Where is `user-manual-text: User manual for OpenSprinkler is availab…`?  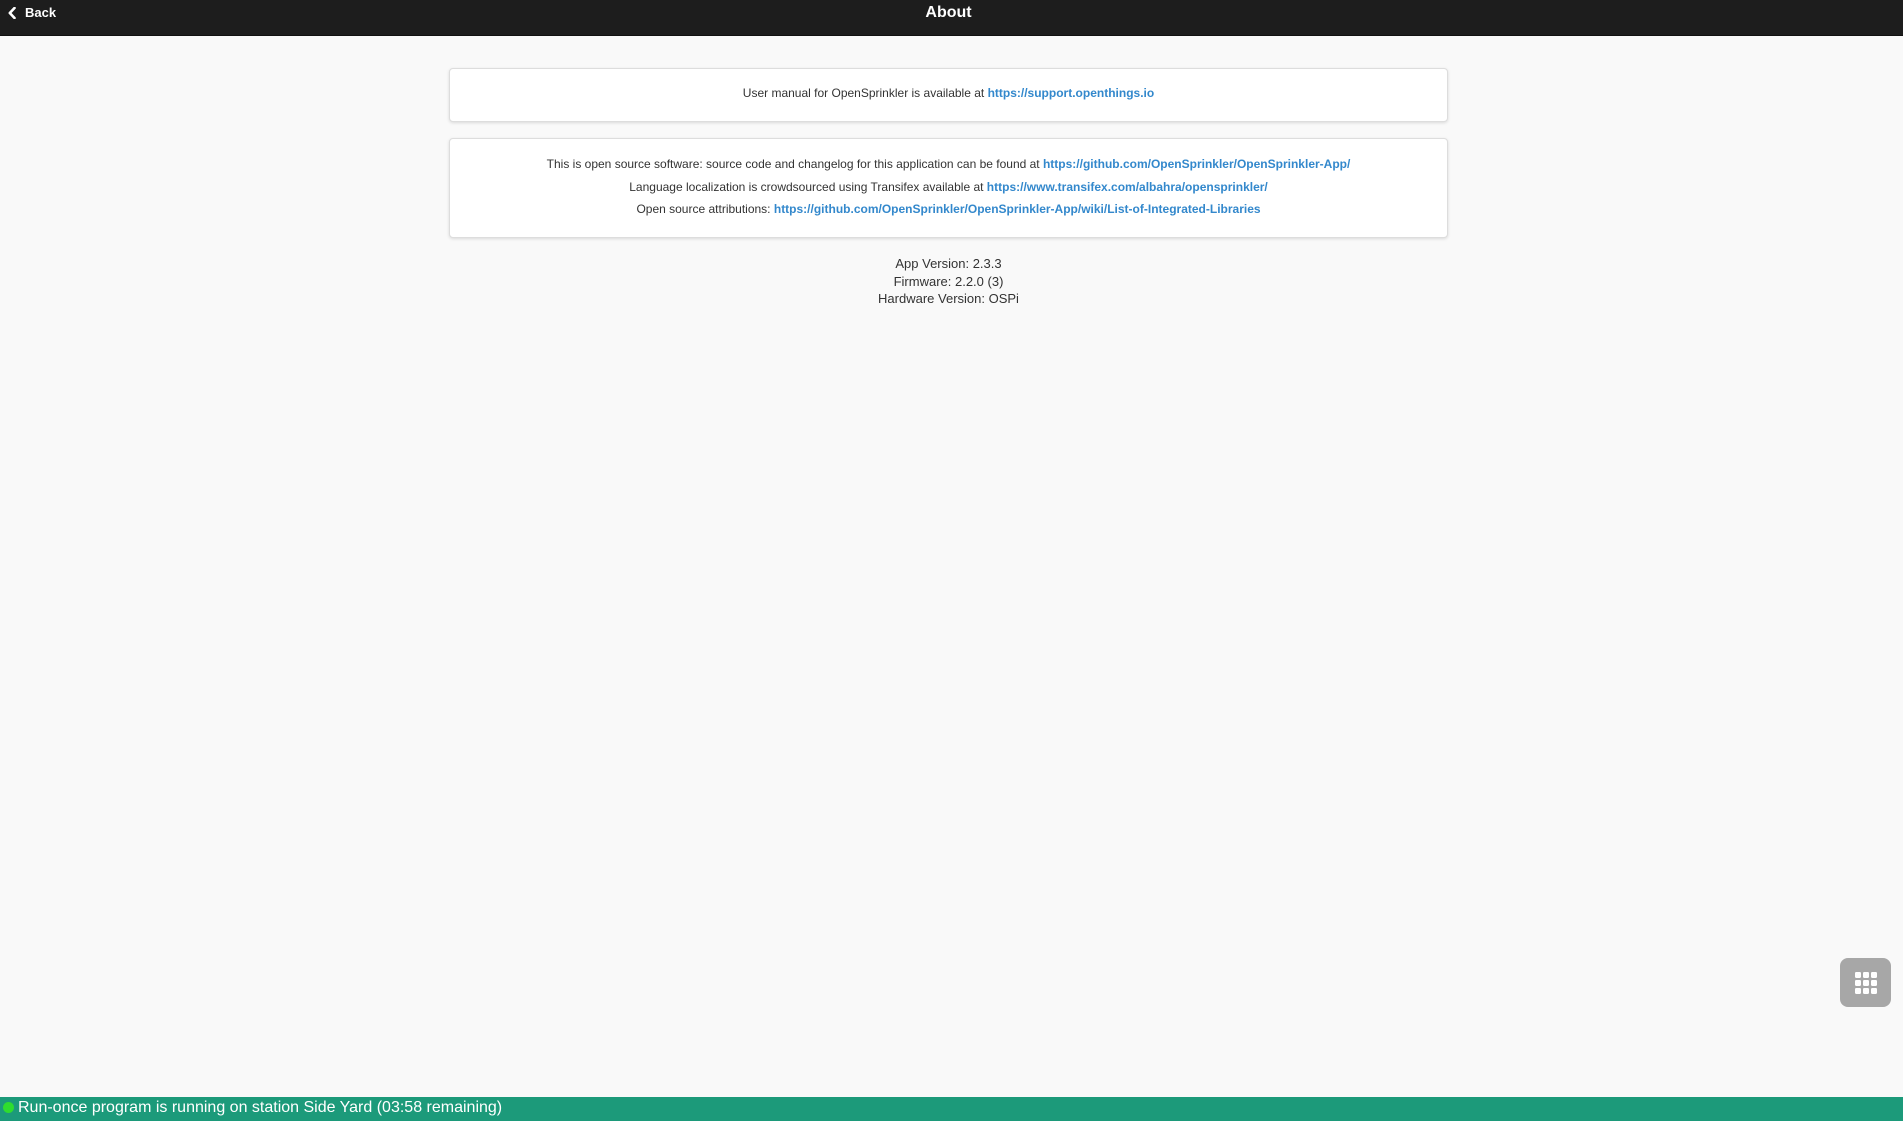 user-manual-text: User manual for OpenSprinkler is availab… is located at coordinates (865, 93).